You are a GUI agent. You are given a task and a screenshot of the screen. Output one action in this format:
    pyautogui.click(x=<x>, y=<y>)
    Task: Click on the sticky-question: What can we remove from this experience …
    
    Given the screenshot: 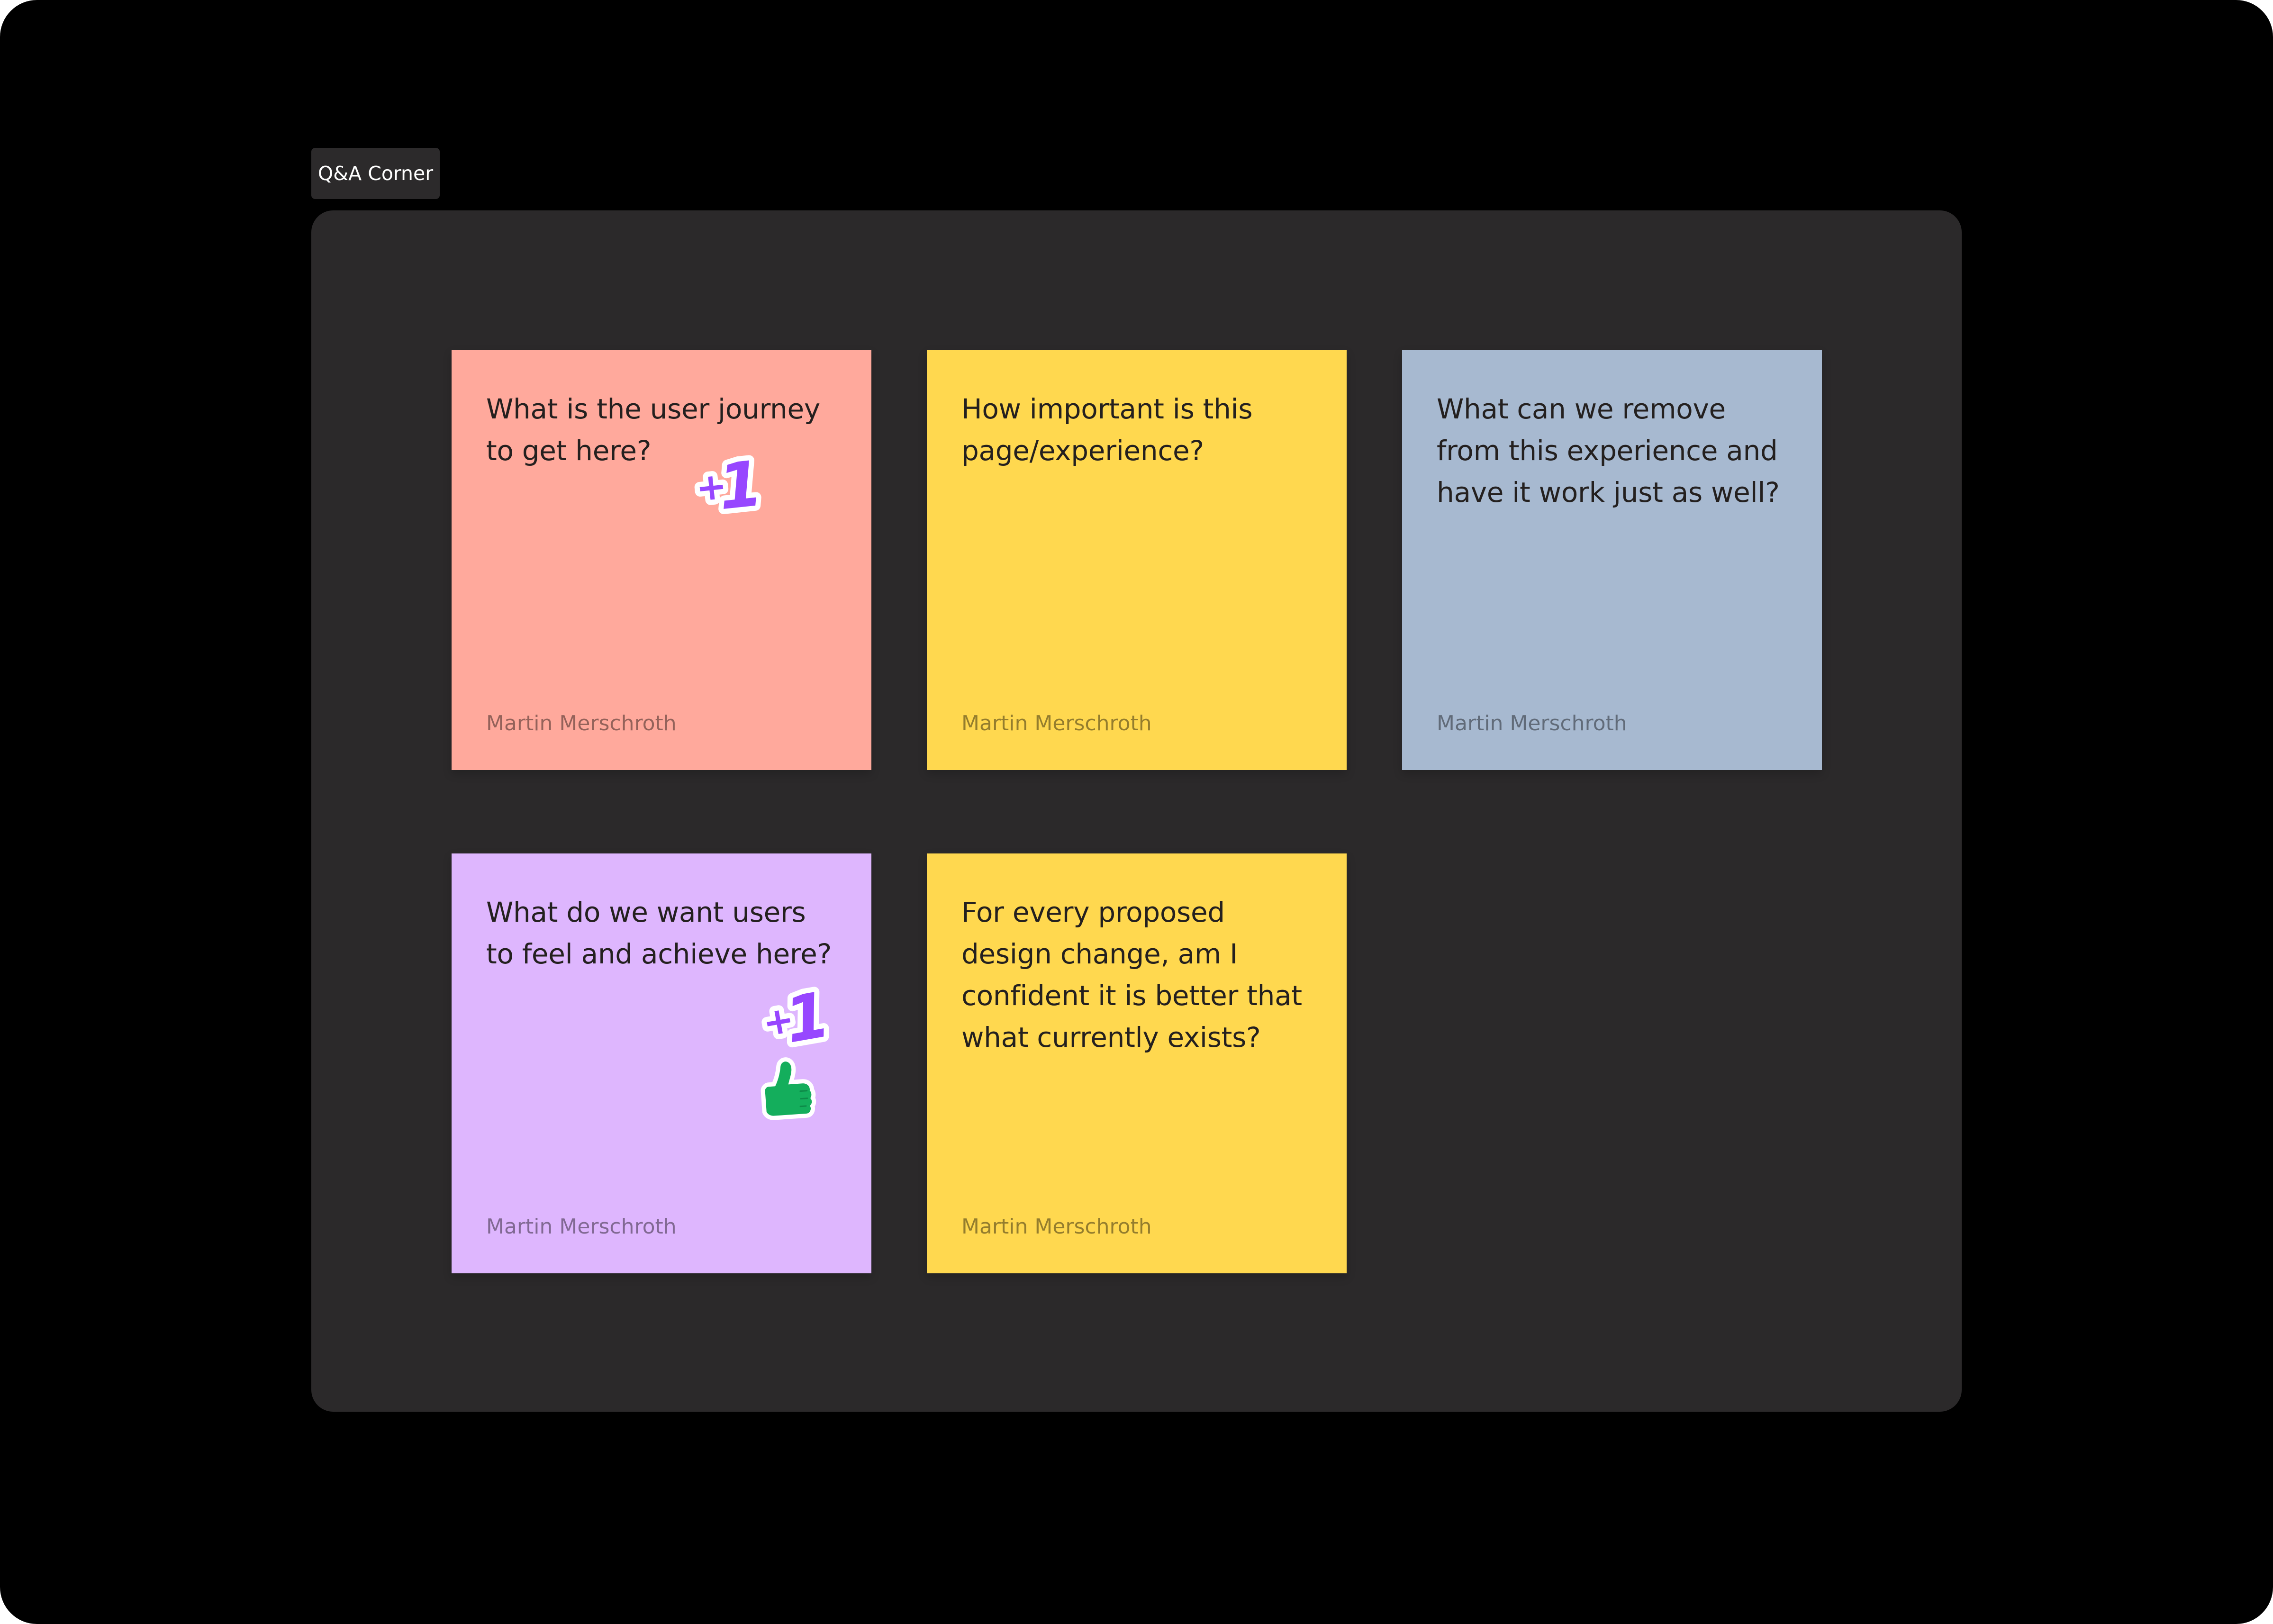 What is the action you would take?
    pyautogui.click(x=1609, y=451)
    